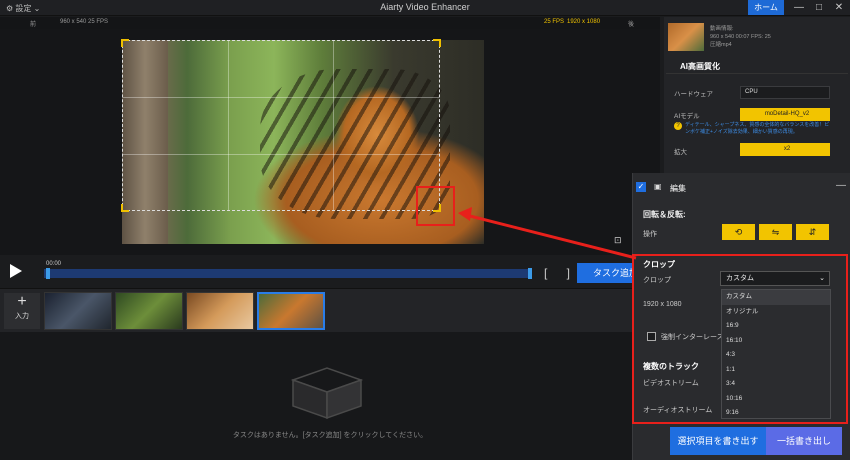 The height and width of the screenshot is (460, 850). Describe the element at coordinates (812, 232) in the screenshot. I see `flip-vertical-button: ⇵` at that location.